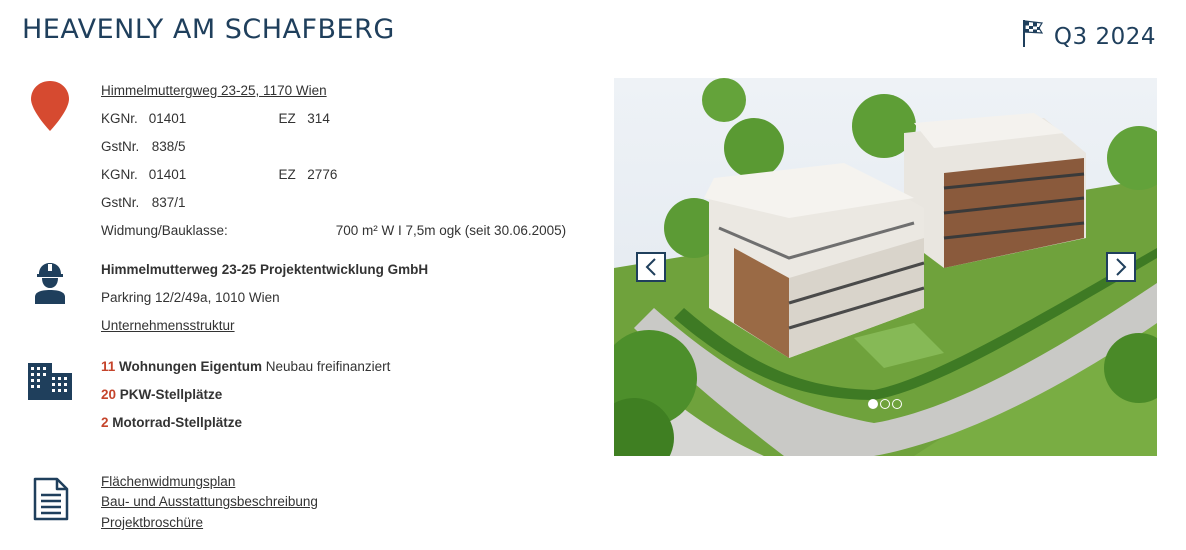 Image resolution: width=1186 pixels, height=550 pixels. I want to click on doc-row: Bau- und Ausstattungsbeschreibung, so click(209, 501).